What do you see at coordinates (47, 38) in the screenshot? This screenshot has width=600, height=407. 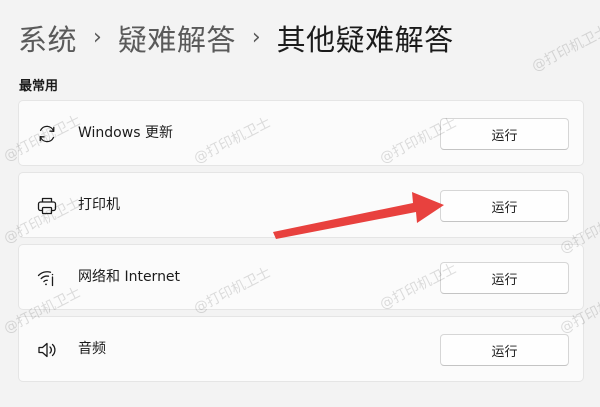 I see `breadcrumb-item-system: 系统` at bounding box center [47, 38].